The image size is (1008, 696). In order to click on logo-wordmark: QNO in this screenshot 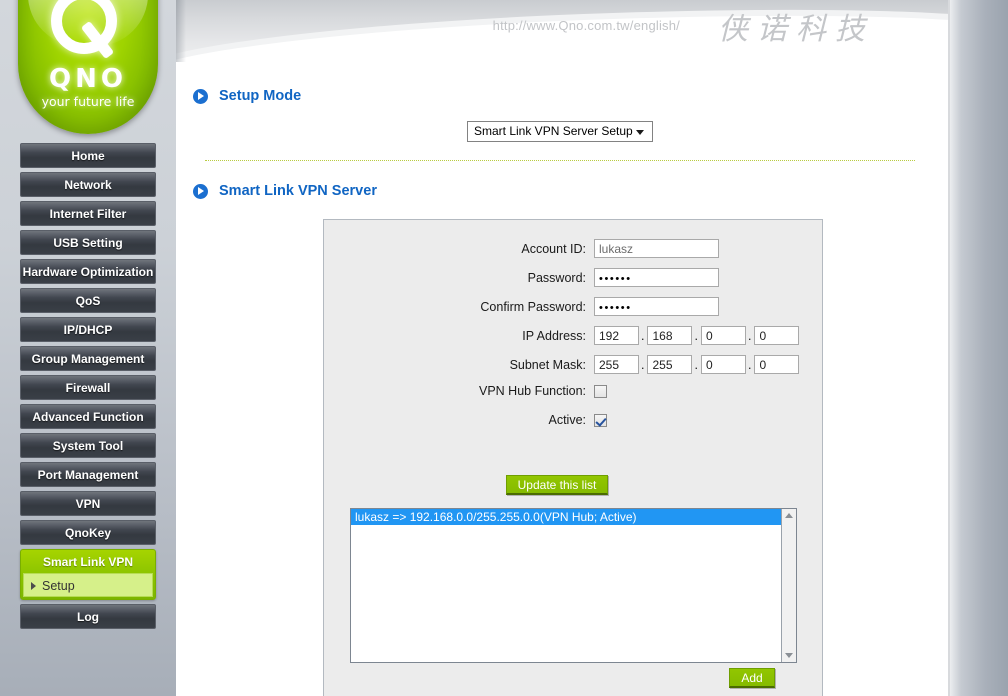, I will do `click(88, 79)`.